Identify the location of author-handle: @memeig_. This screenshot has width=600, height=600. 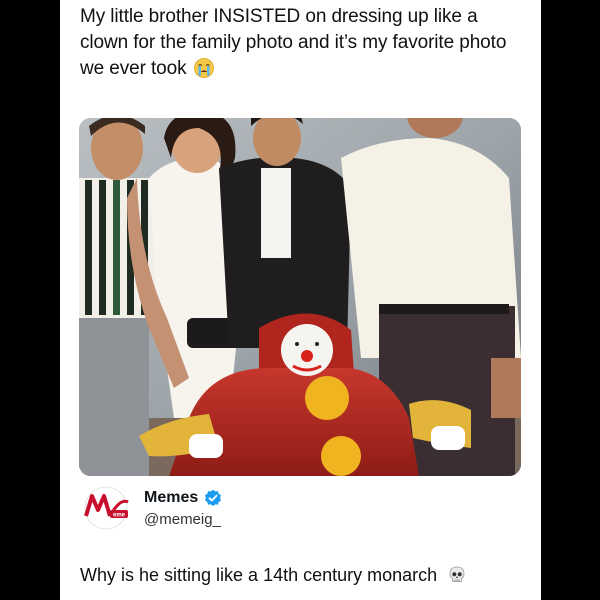
(182, 519).